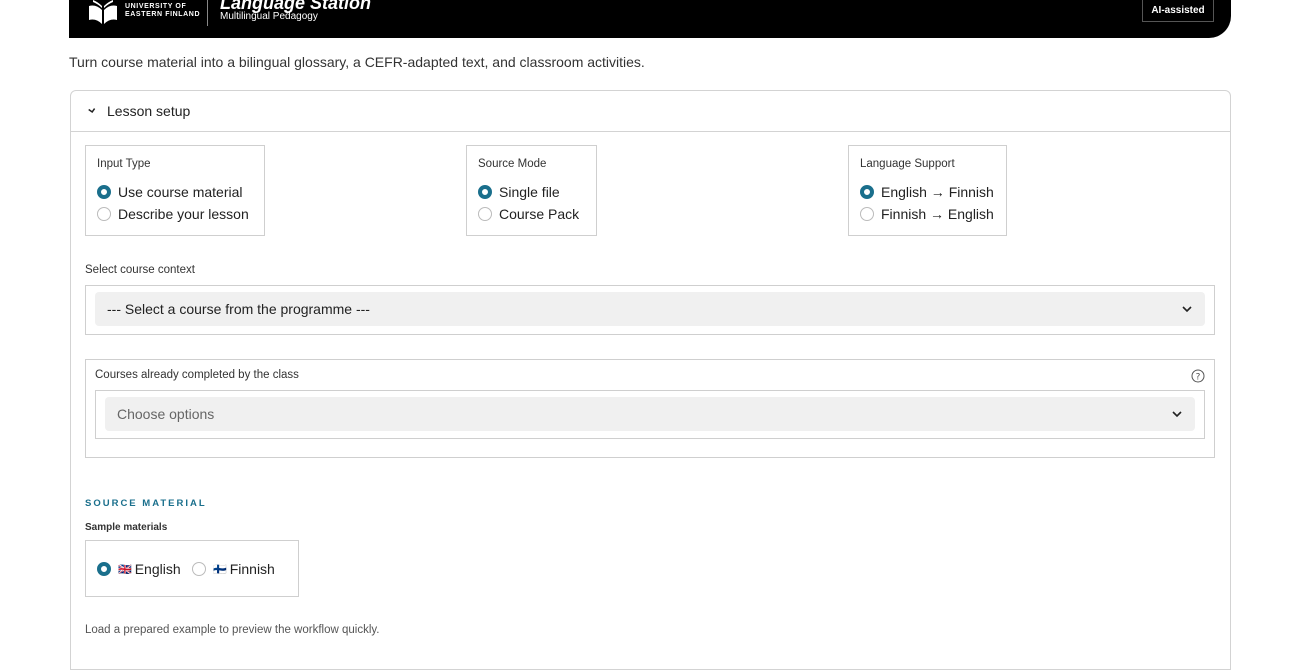  Describe the element at coordinates (528, 214) in the screenshot. I see `source-mode-option-pack: Course Pack` at that location.